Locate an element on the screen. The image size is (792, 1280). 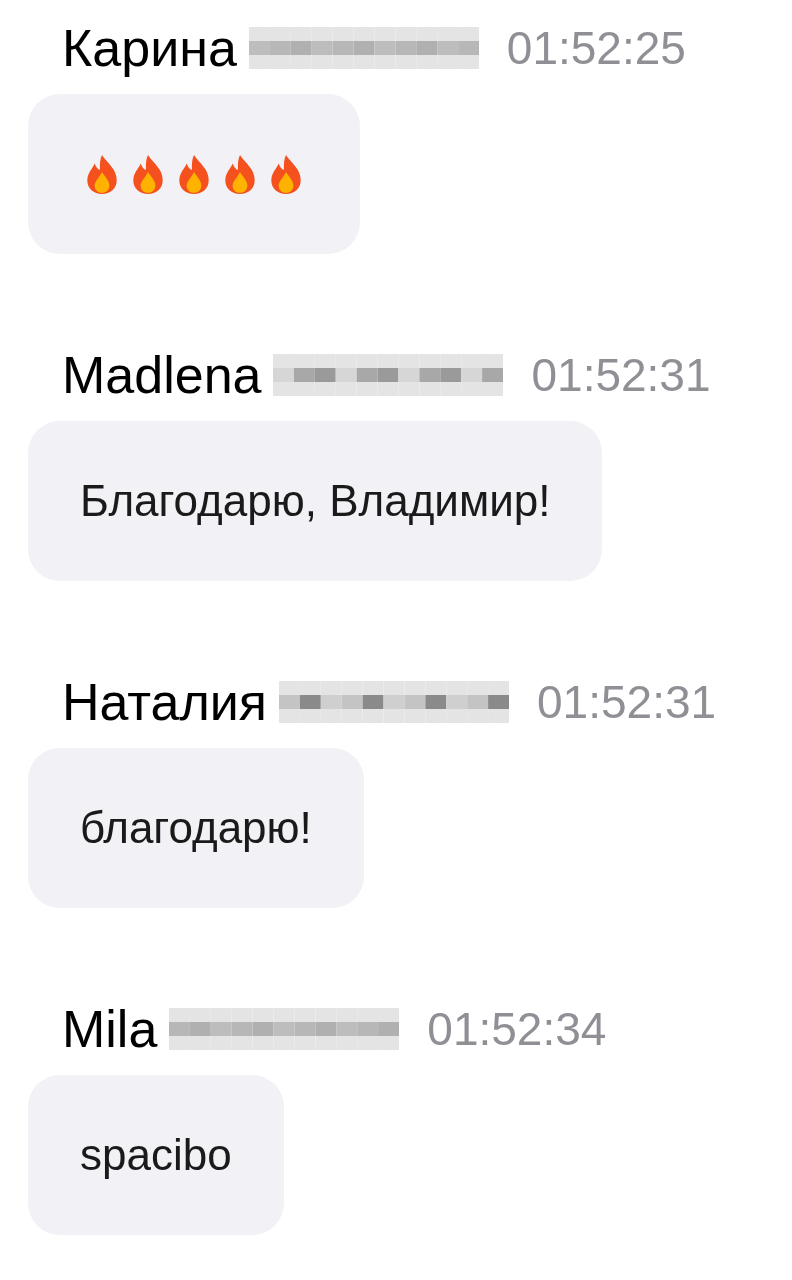
author-name: Наталия is located at coordinates (165, 702).